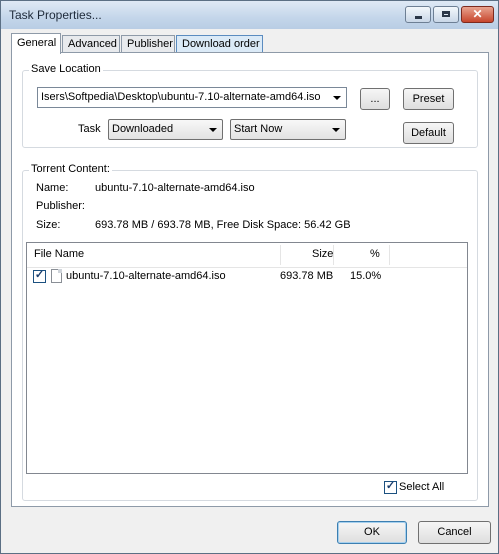 The height and width of the screenshot is (554, 499). I want to click on column-percent: %, so click(375, 254).